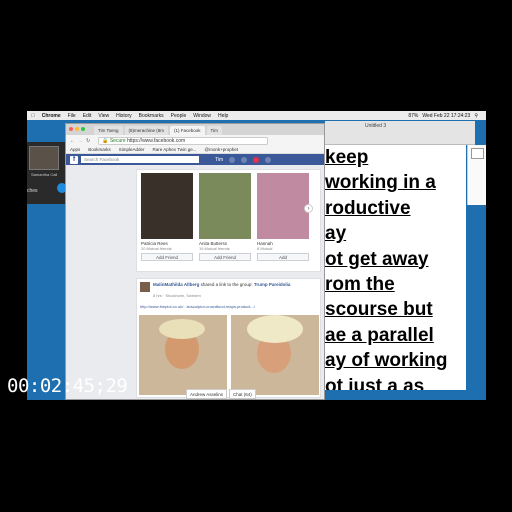  What do you see at coordinates (413, 116) in the screenshot?
I see `battery-level: 87%` at bounding box center [413, 116].